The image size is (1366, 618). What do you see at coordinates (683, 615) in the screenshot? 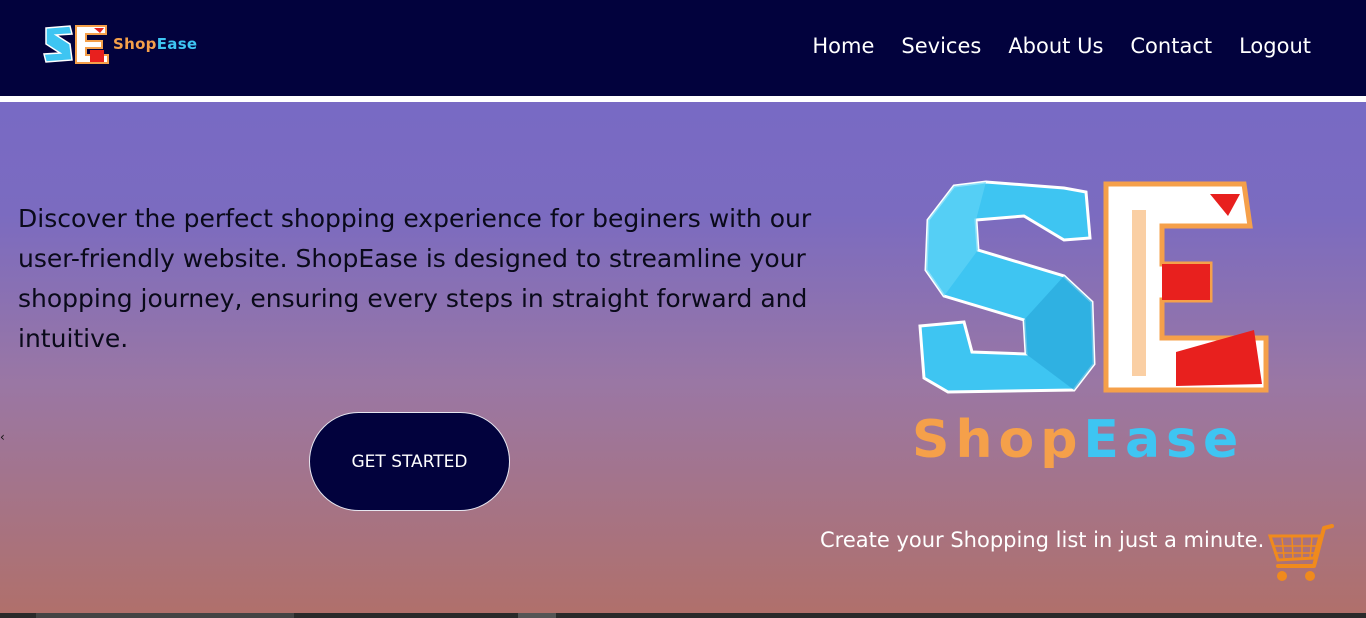
I see `horizontal-scrollbar` at bounding box center [683, 615].